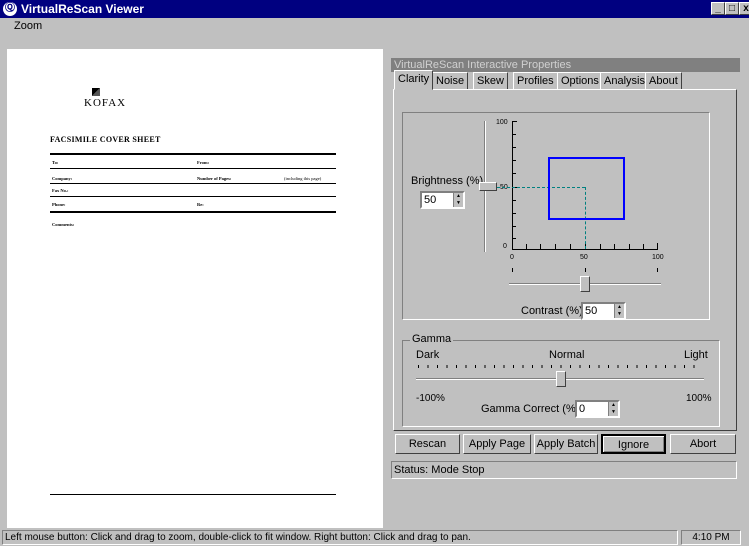  Describe the element at coordinates (442, 200) in the screenshot. I see `brightness-spinner: 50 ▲ ▼` at that location.